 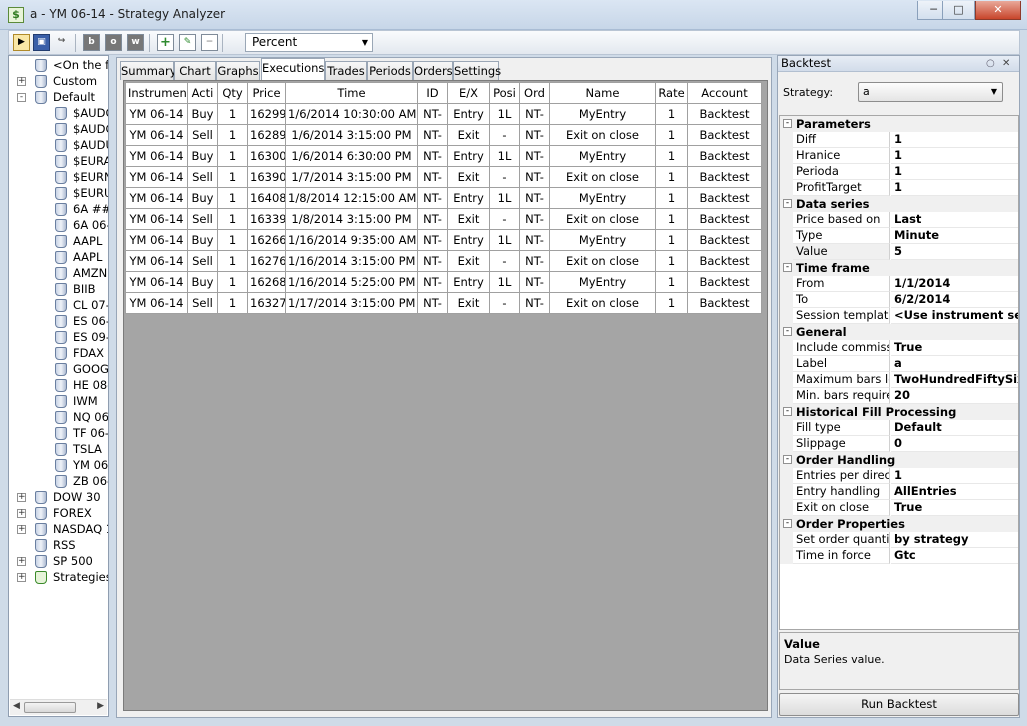 I want to click on property-row: Set order quantityby strategy, so click(x=899, y=540).